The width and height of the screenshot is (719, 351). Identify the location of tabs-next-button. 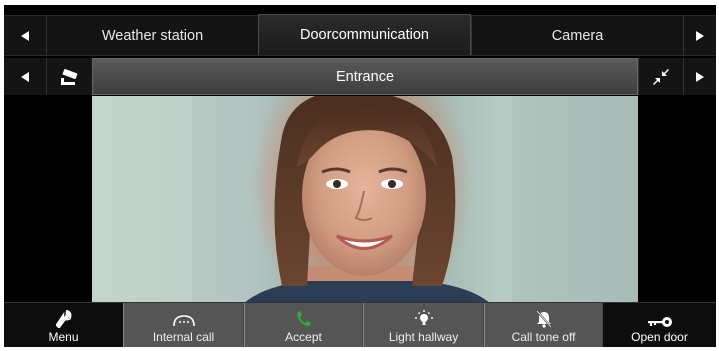
(699, 35).